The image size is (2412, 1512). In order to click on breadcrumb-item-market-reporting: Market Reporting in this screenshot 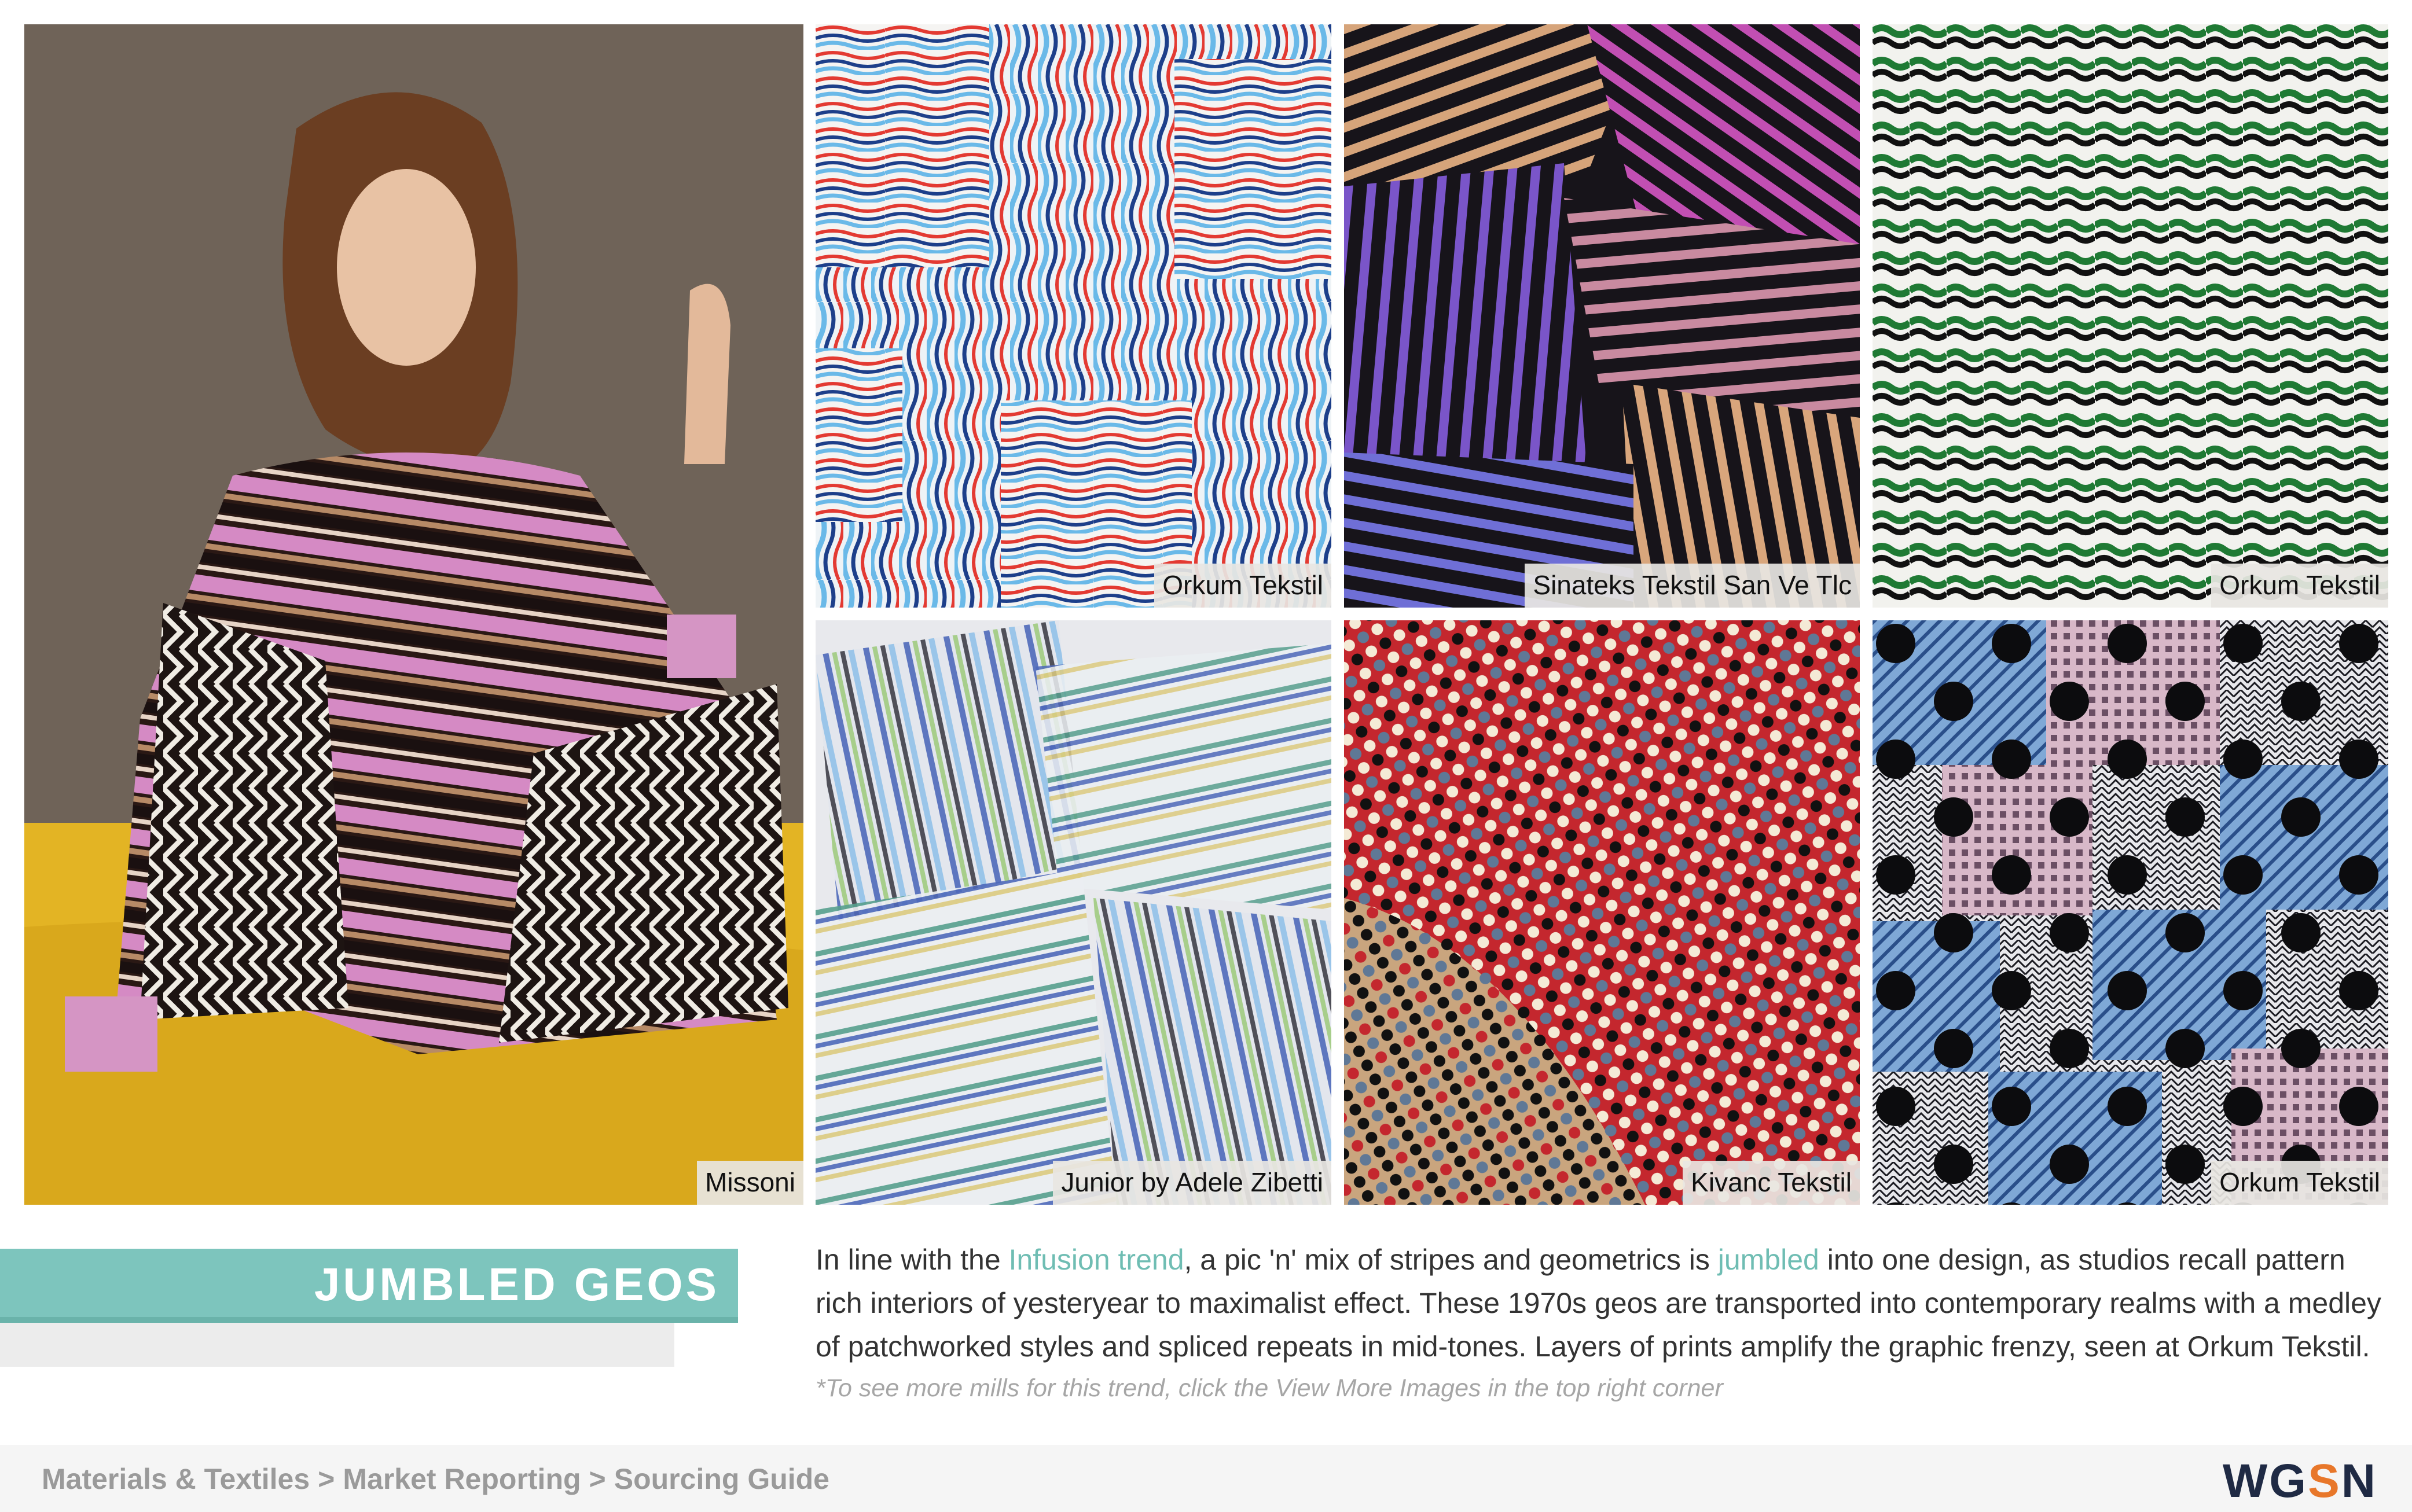, I will do `click(462, 1479)`.